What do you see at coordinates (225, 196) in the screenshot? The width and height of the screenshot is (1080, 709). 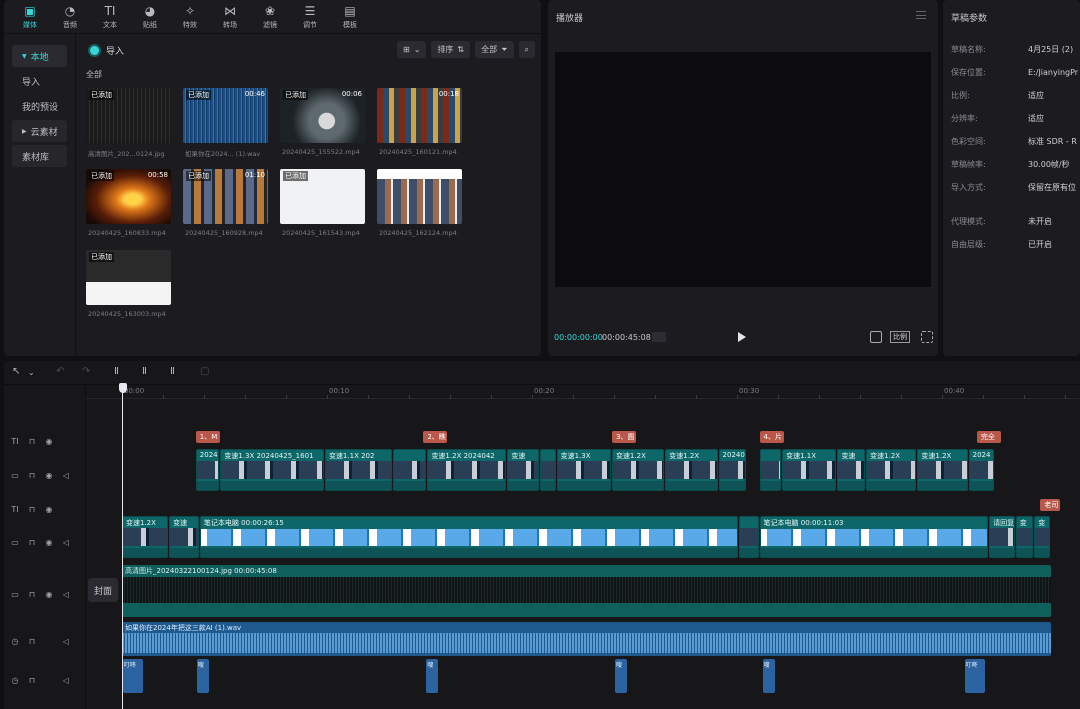 I see `media-thumbnail: 已添加 01:10` at bounding box center [225, 196].